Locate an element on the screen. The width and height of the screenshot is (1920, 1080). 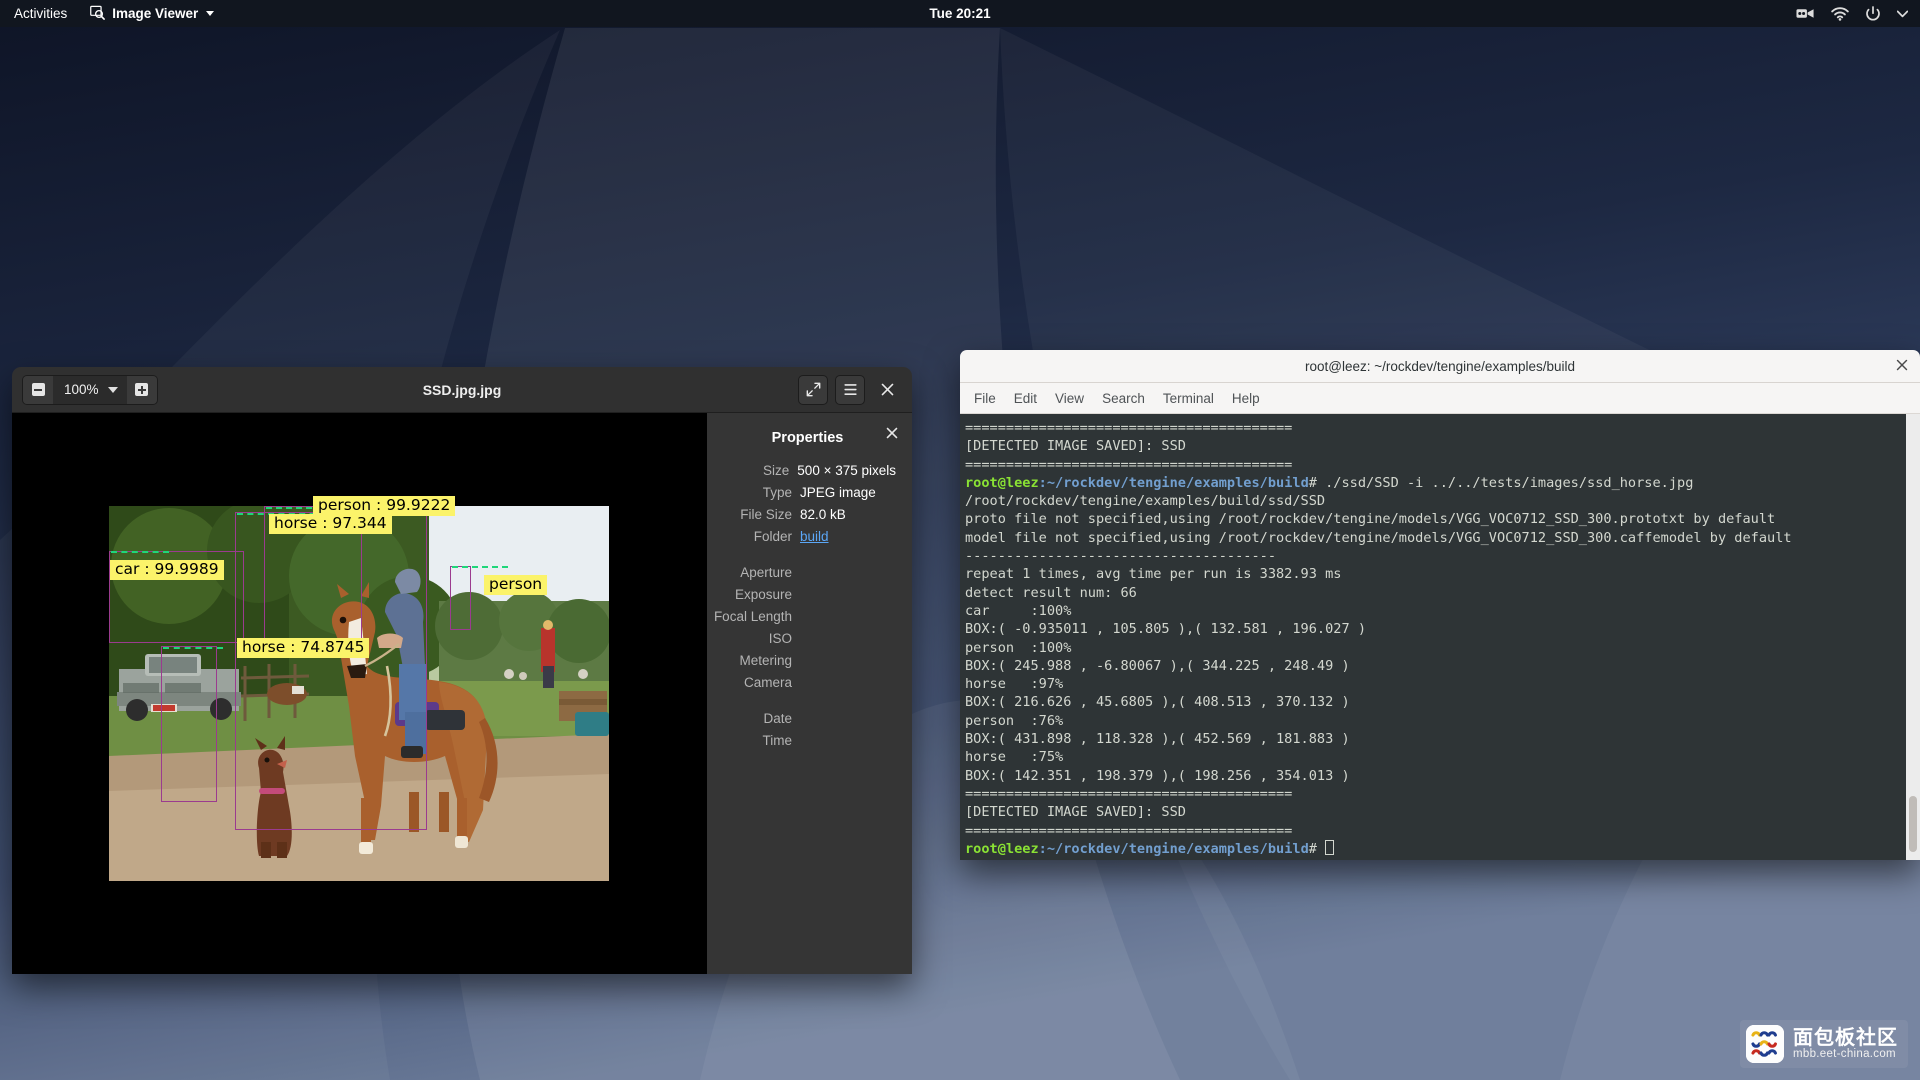
property-row-aperture: Aperture is located at coordinates (807, 573).